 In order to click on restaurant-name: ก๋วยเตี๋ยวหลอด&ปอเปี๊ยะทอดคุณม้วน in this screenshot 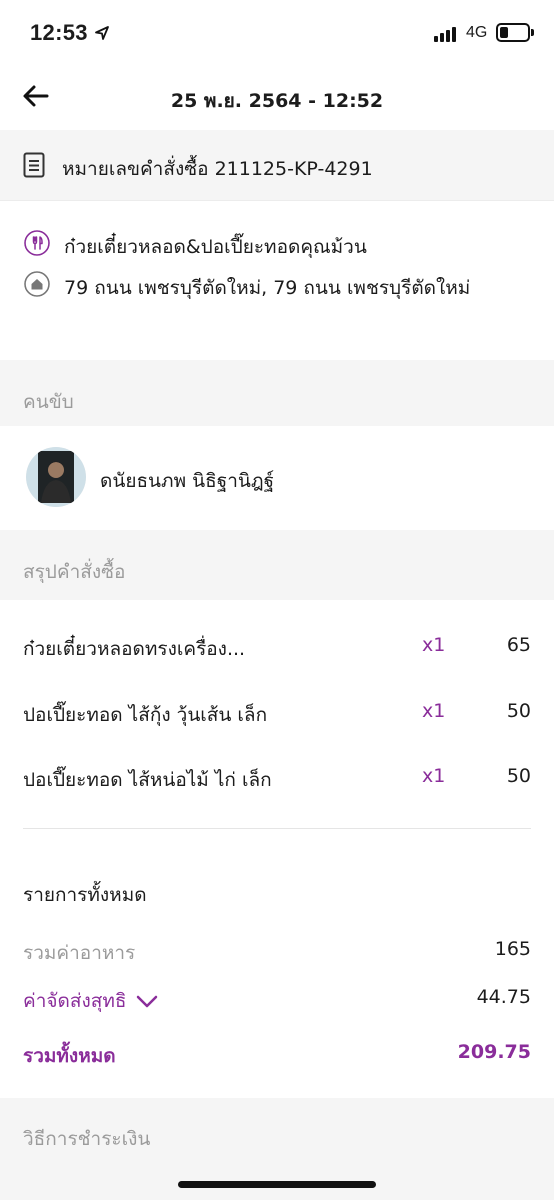, I will do `click(215, 247)`.